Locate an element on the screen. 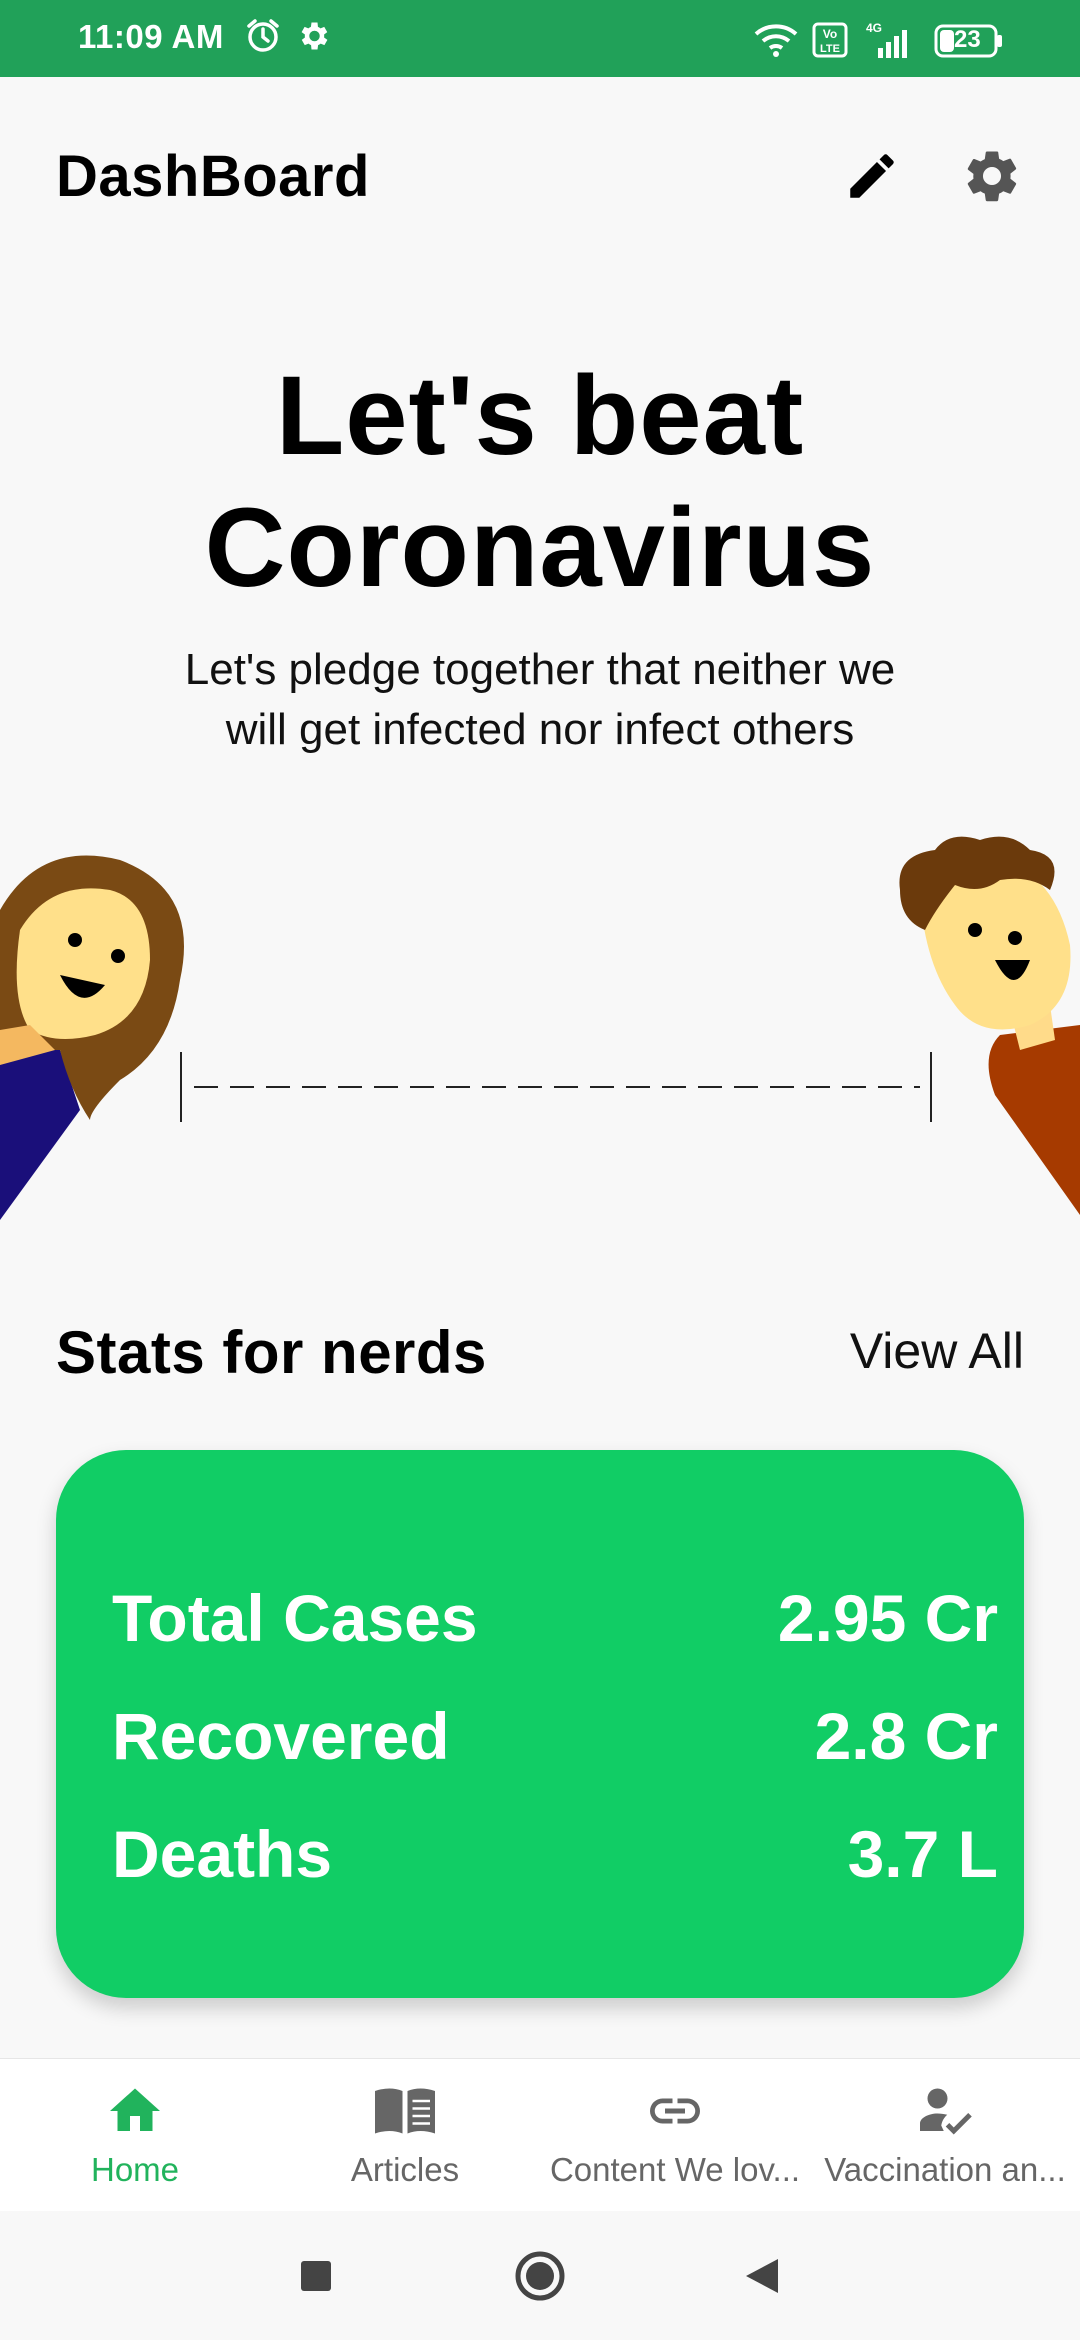 This screenshot has height=2340, width=1080. settings-button is located at coordinates (992, 176).